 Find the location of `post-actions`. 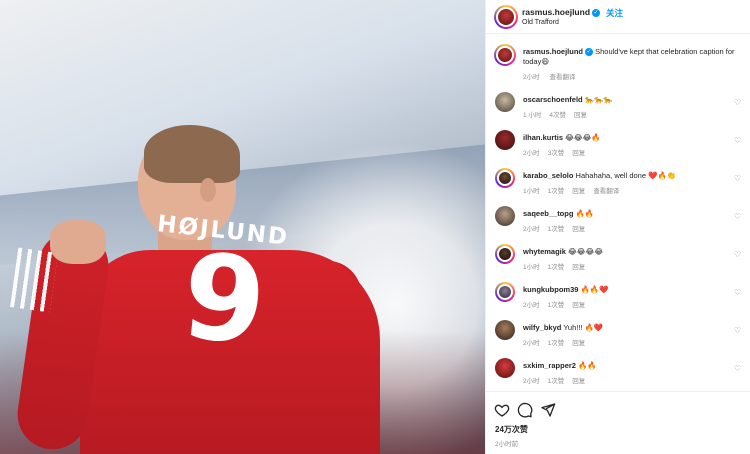

post-actions is located at coordinates (618, 408).